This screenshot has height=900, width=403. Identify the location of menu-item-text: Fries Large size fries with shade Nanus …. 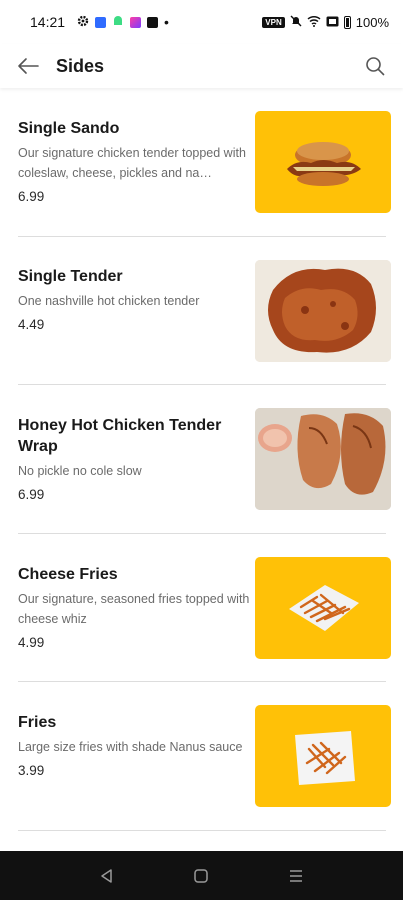
(134, 745).